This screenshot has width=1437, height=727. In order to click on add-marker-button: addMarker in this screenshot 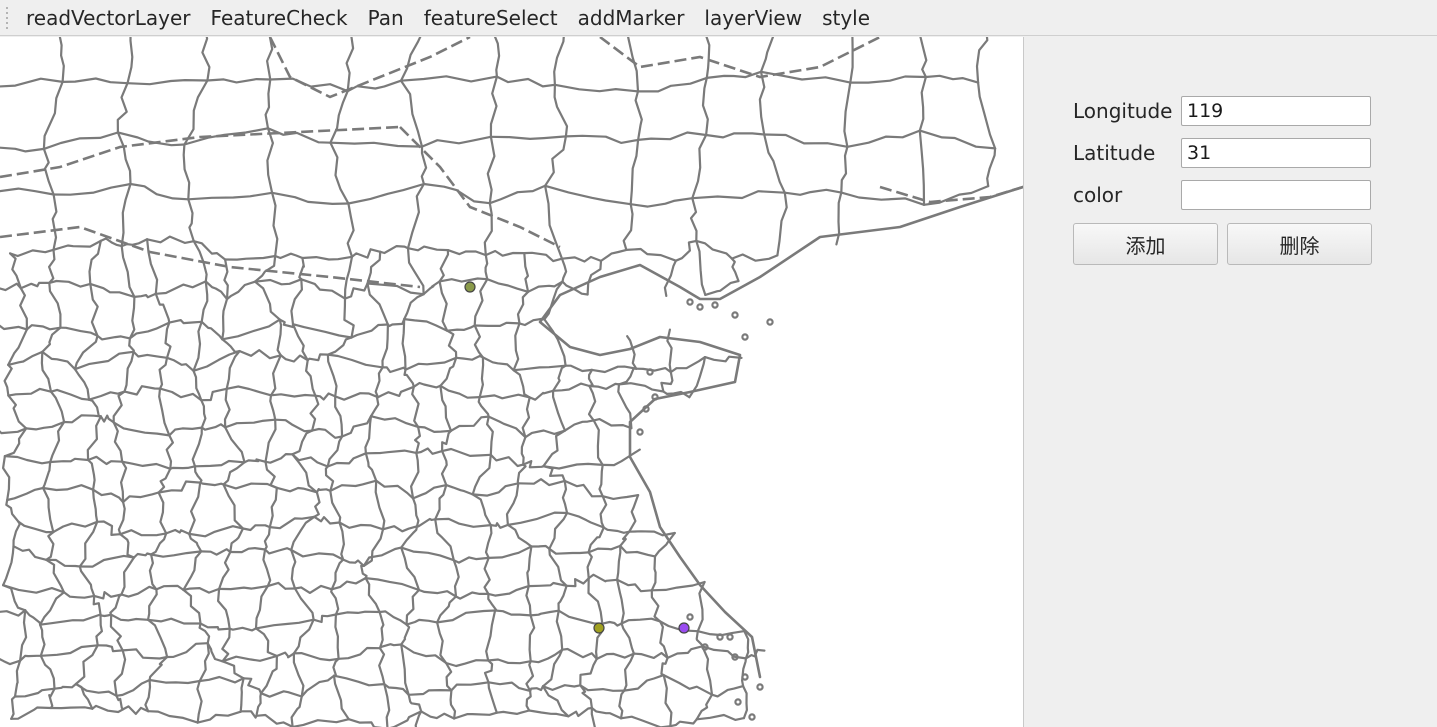, I will do `click(631, 18)`.